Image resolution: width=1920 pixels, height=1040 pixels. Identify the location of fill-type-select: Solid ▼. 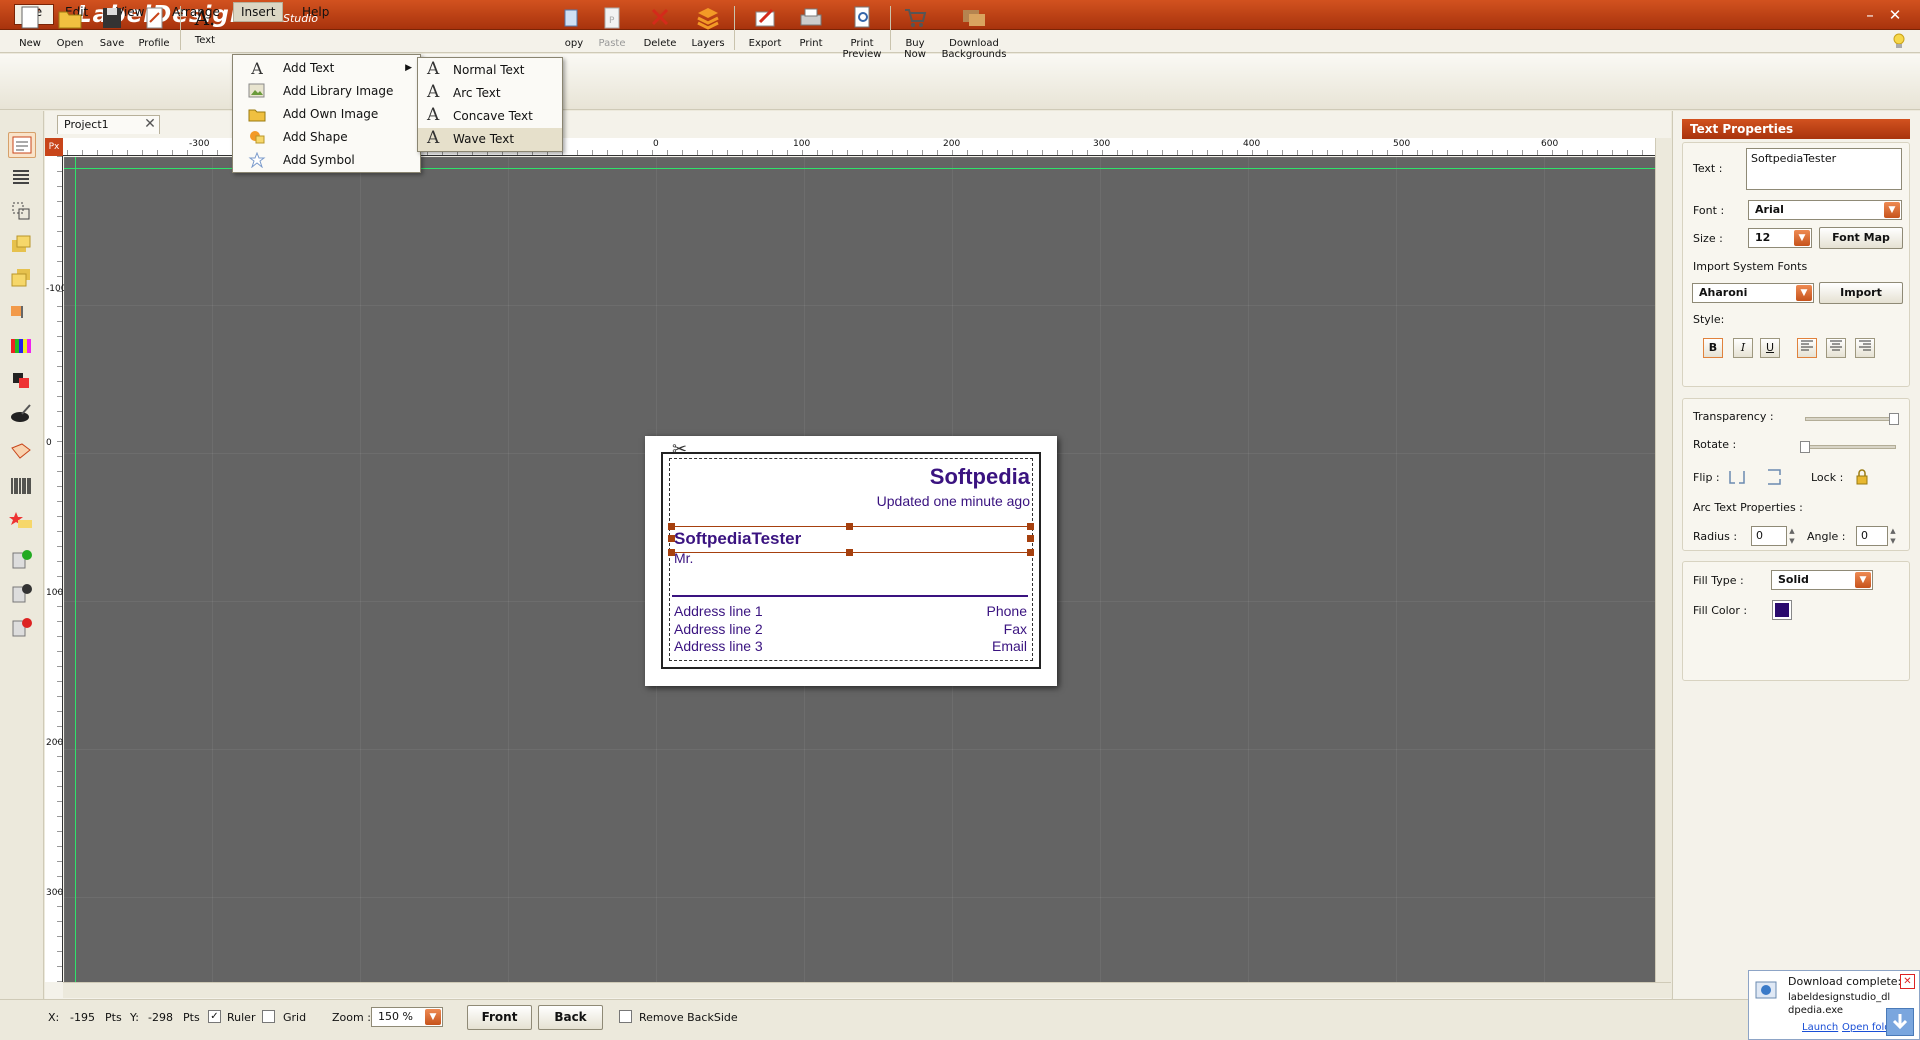
(1822, 580).